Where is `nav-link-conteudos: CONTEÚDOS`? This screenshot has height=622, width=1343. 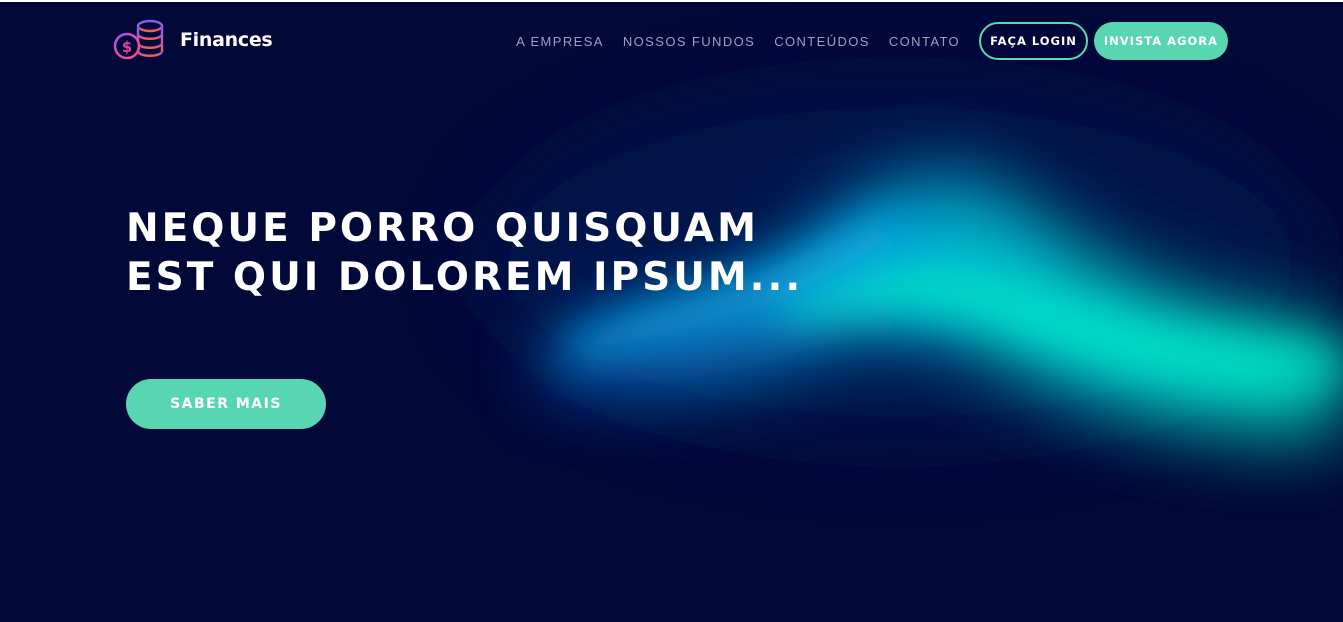 nav-link-conteudos: CONTEÚDOS is located at coordinates (822, 41).